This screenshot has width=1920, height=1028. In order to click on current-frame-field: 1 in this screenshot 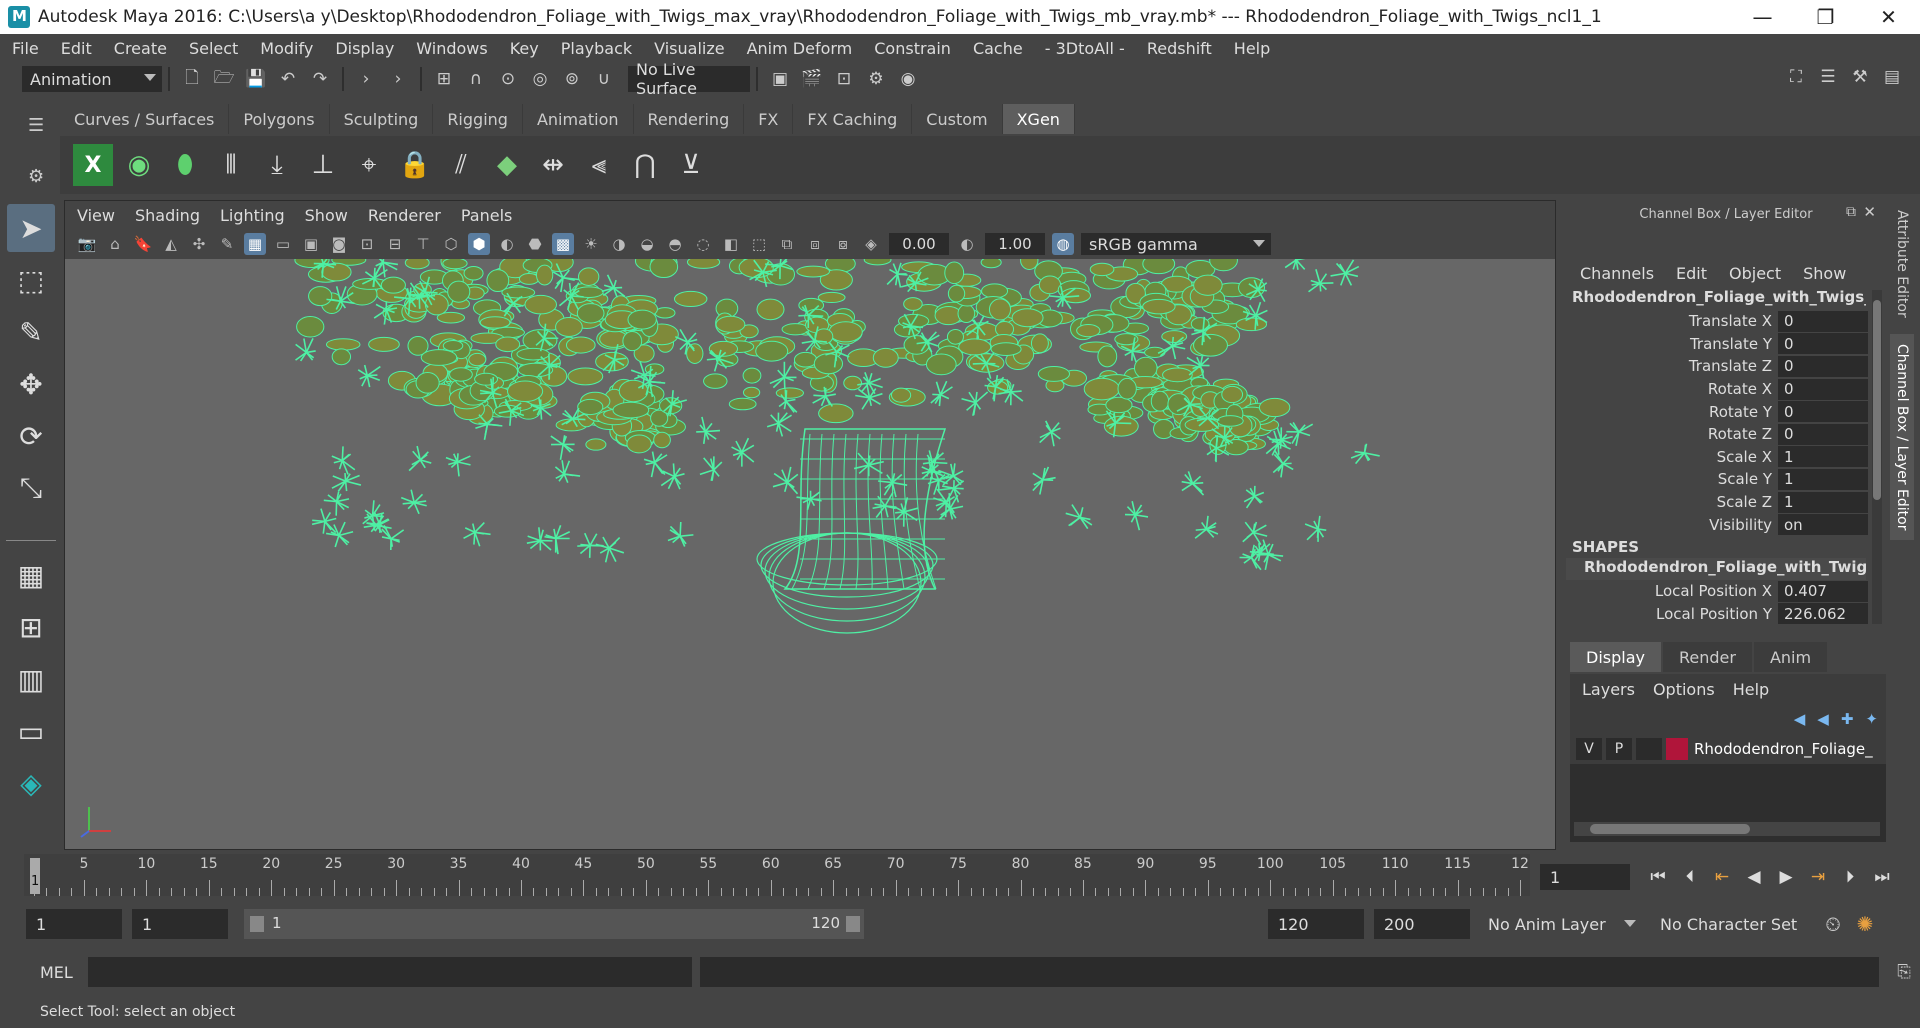, I will do `click(1585, 877)`.